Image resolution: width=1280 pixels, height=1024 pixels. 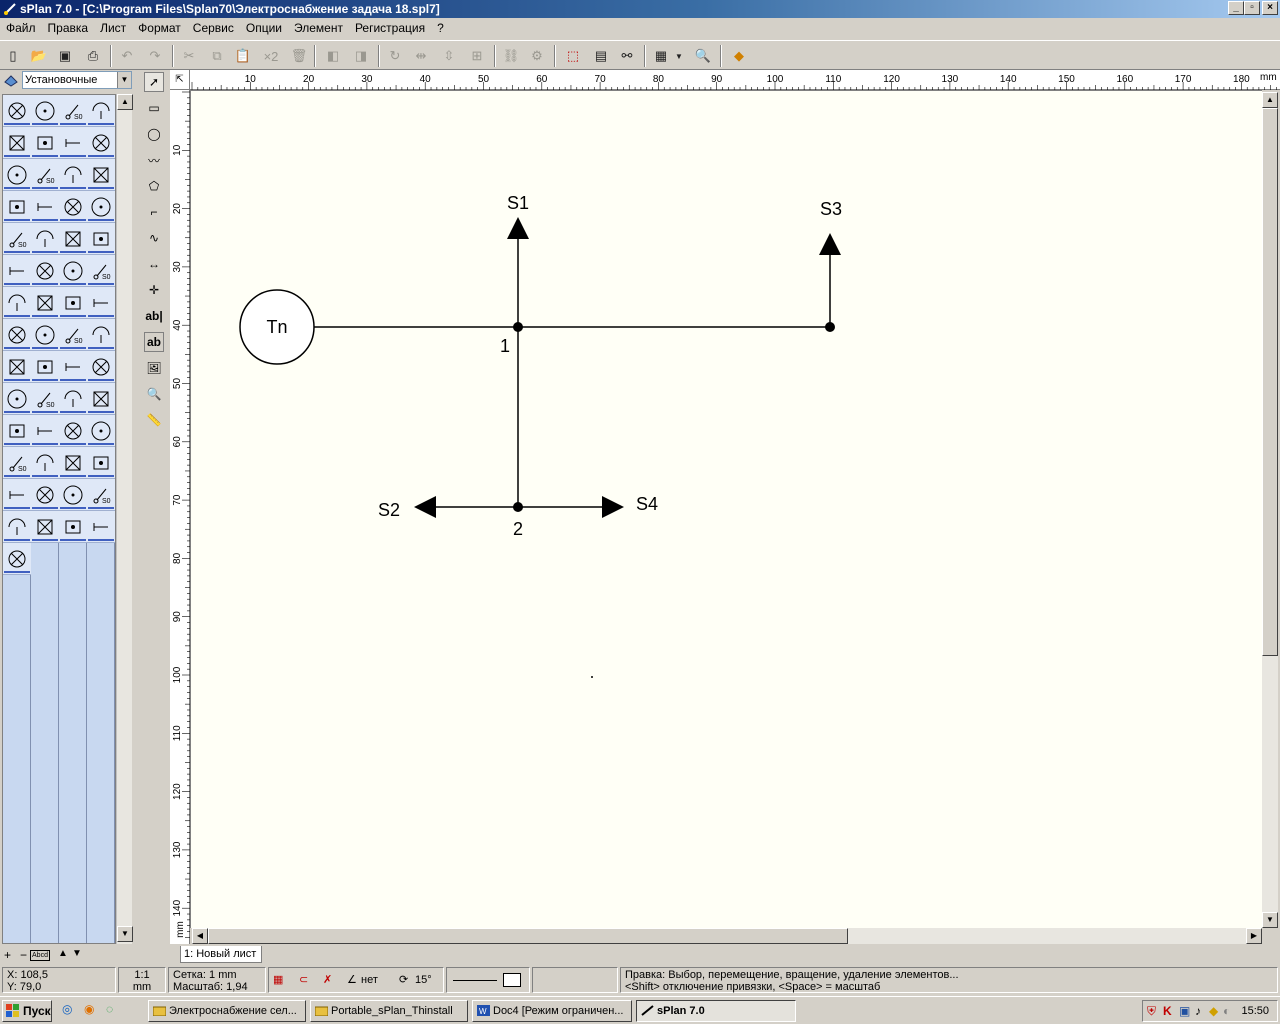 What do you see at coordinates (352, 980) in the screenshot?
I see `angle-icon: ∠` at bounding box center [352, 980].